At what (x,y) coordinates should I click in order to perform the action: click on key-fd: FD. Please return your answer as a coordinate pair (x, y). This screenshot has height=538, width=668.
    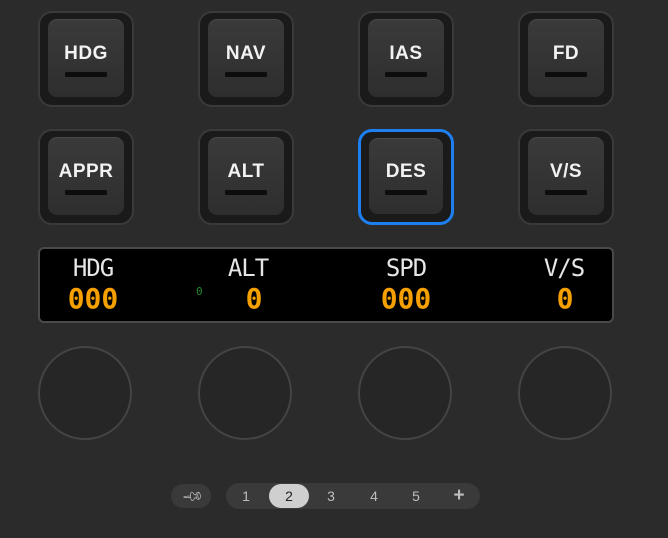
    Looking at the image, I should click on (566, 59).